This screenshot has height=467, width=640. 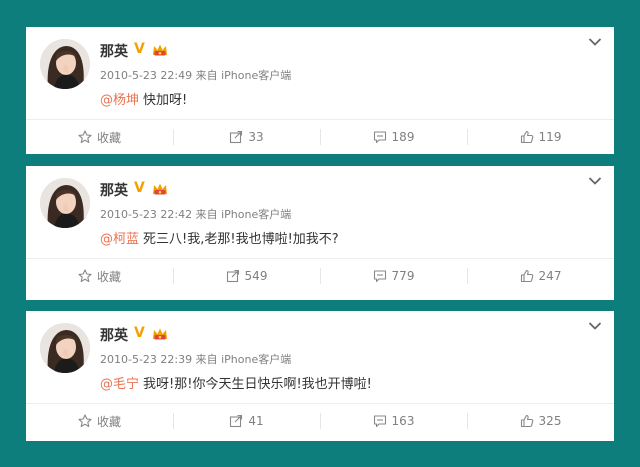 What do you see at coordinates (119, 100) in the screenshot?
I see `mention-link: @杨坤` at bounding box center [119, 100].